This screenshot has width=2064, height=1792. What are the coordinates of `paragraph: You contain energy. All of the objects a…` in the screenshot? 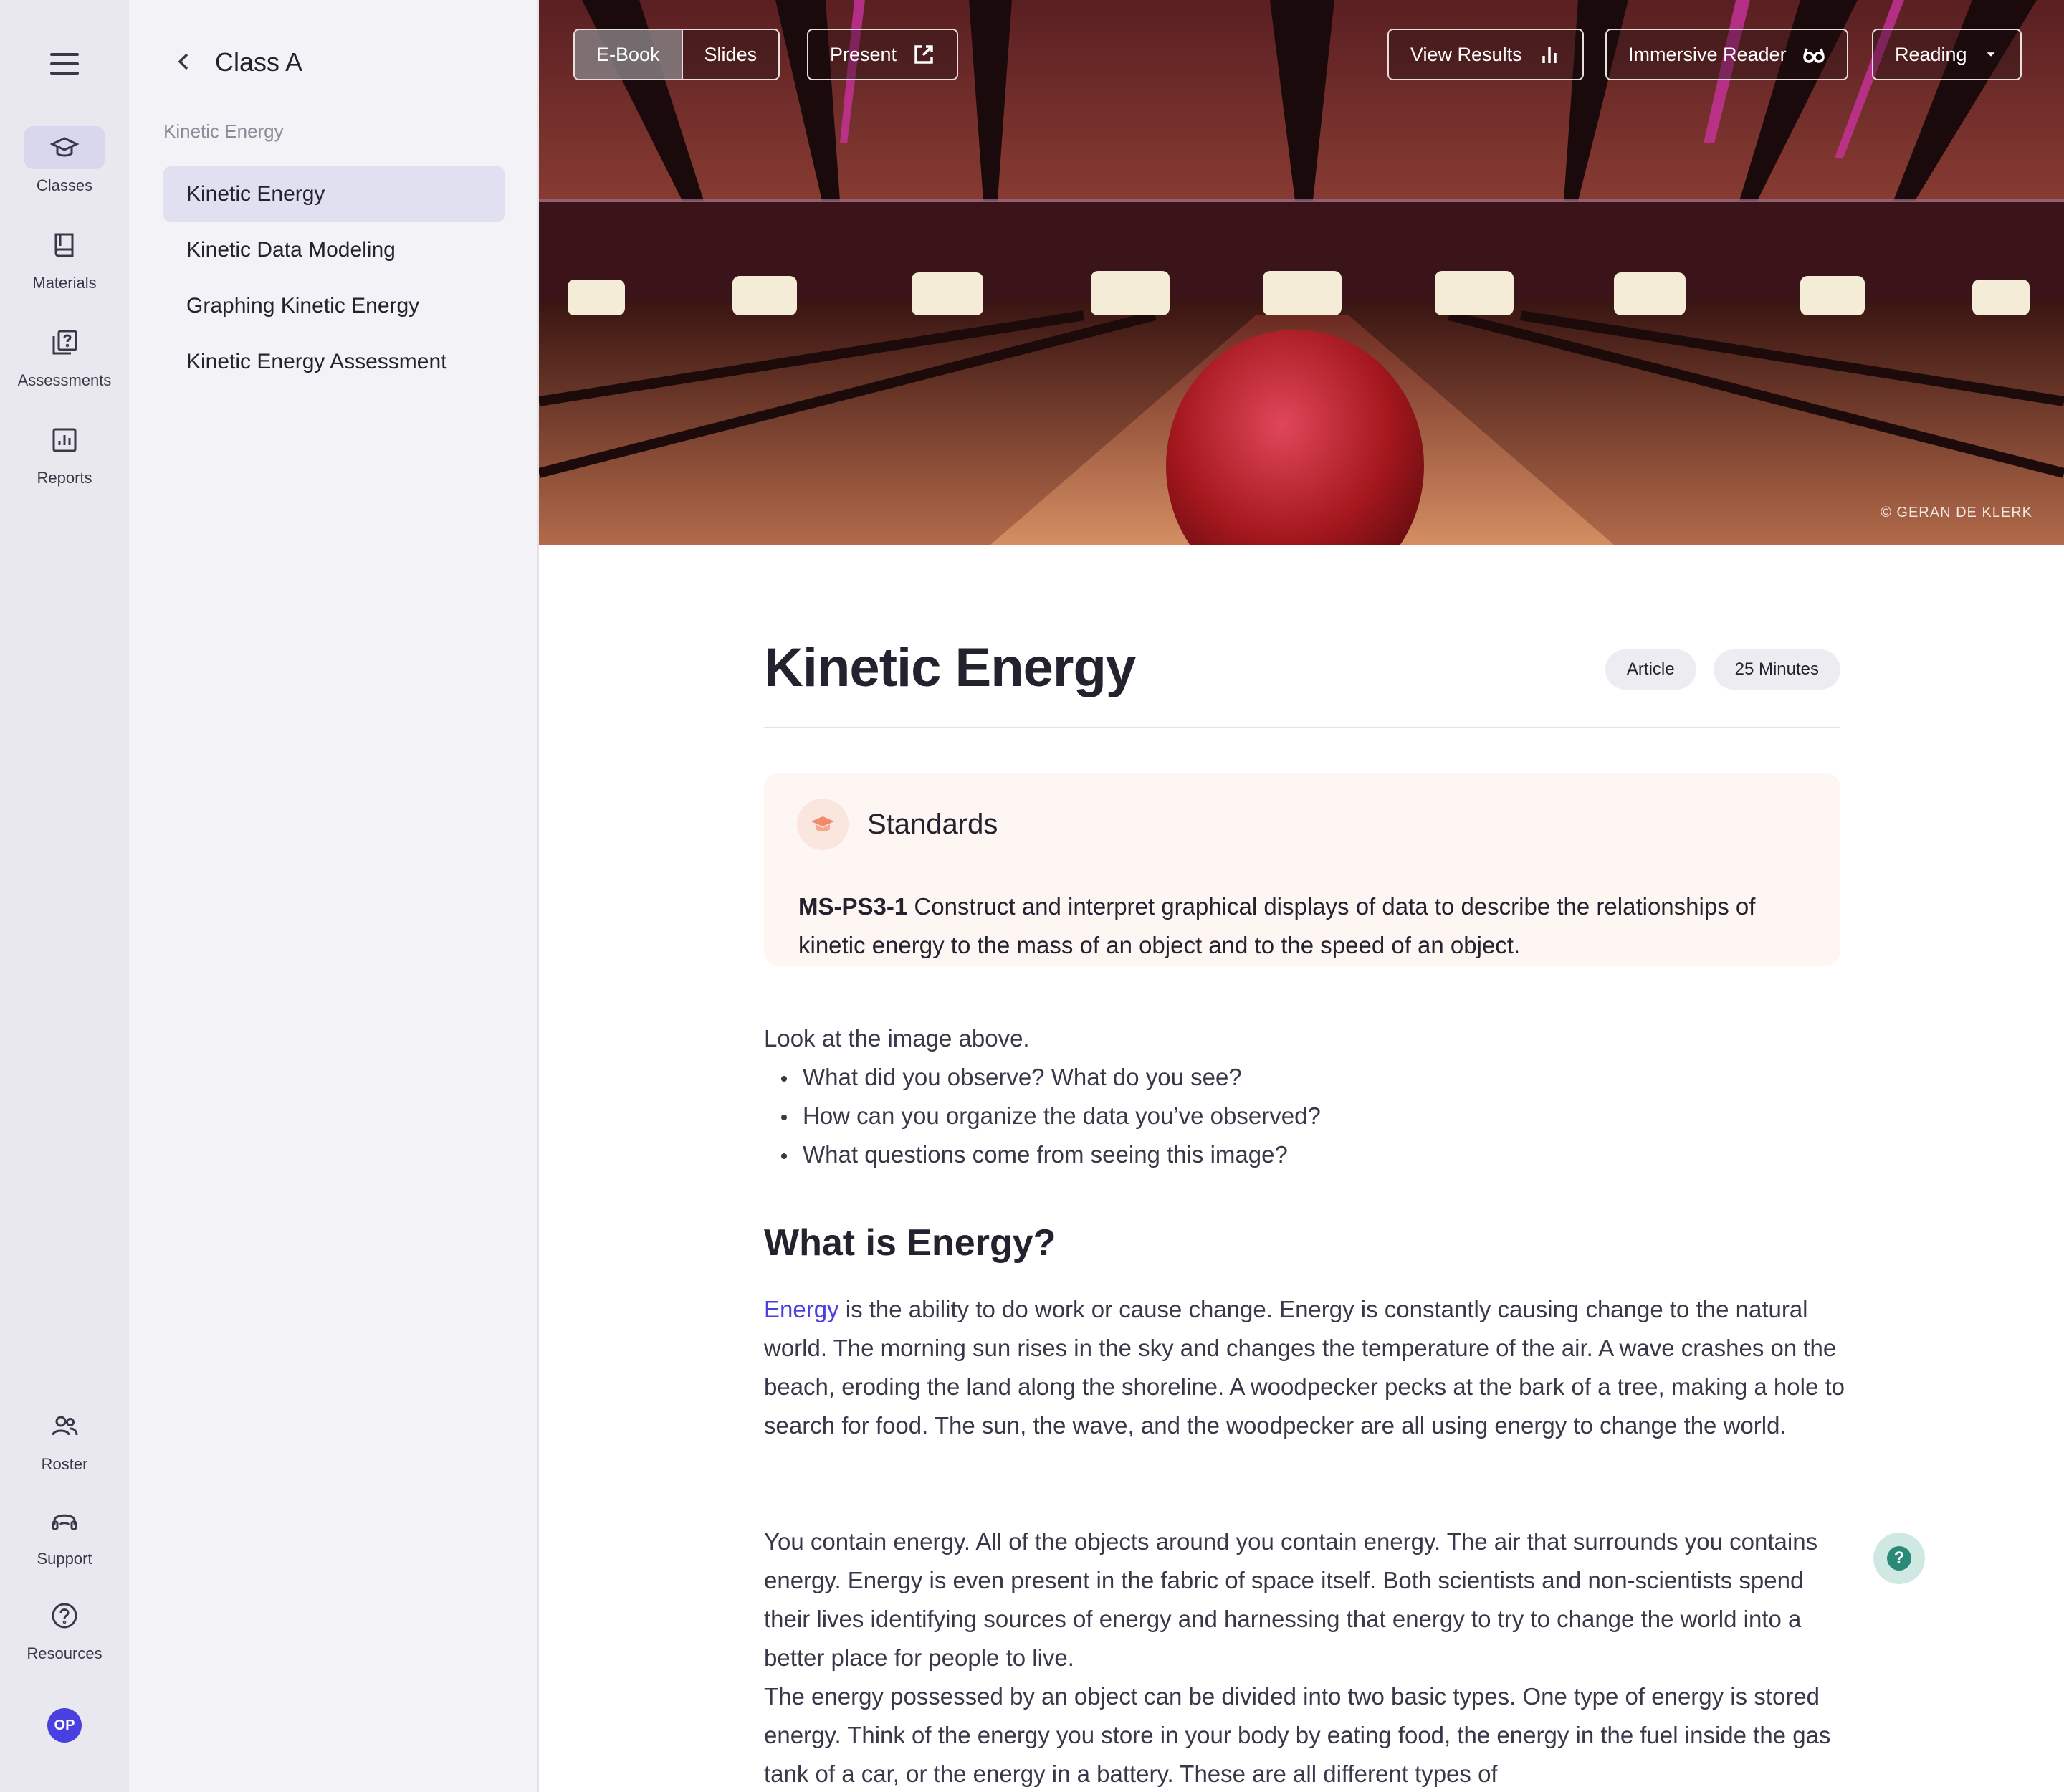 It's located at (1291, 1599).